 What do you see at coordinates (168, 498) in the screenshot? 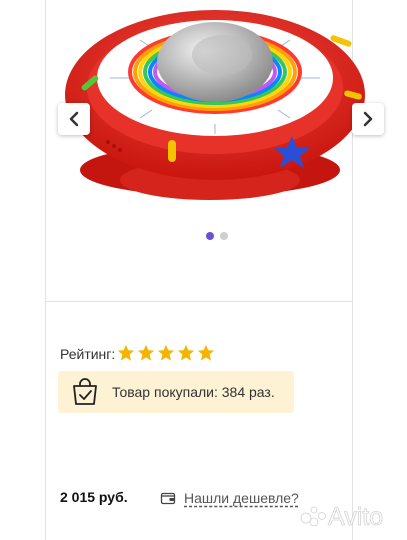
I see `wallet-icon` at bounding box center [168, 498].